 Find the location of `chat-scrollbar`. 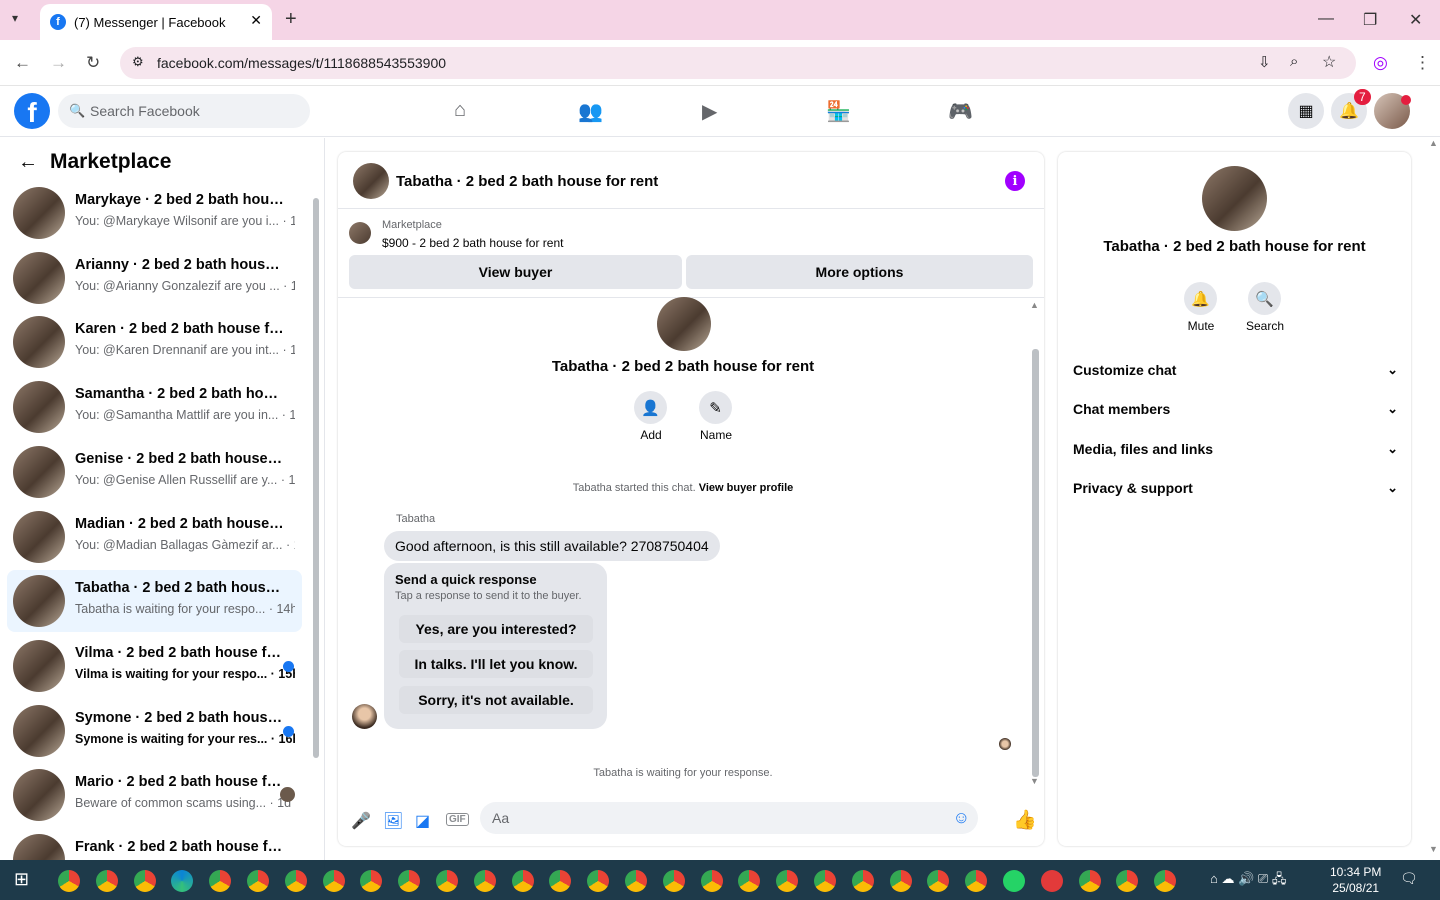

chat-scrollbar is located at coordinates (1035, 563).